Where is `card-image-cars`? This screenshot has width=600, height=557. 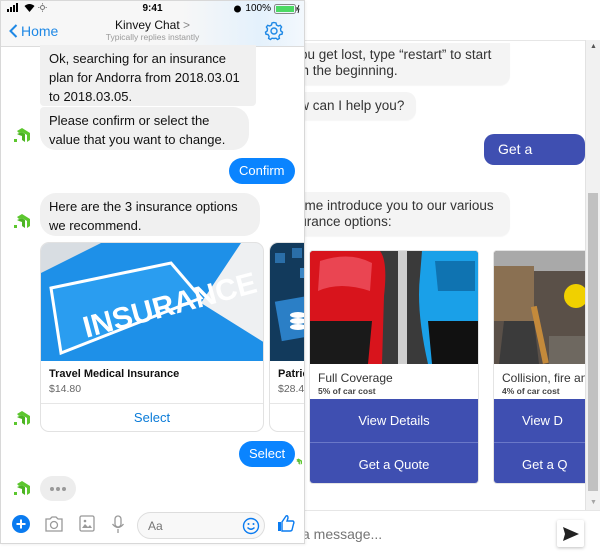 card-image-cars is located at coordinates (394, 307).